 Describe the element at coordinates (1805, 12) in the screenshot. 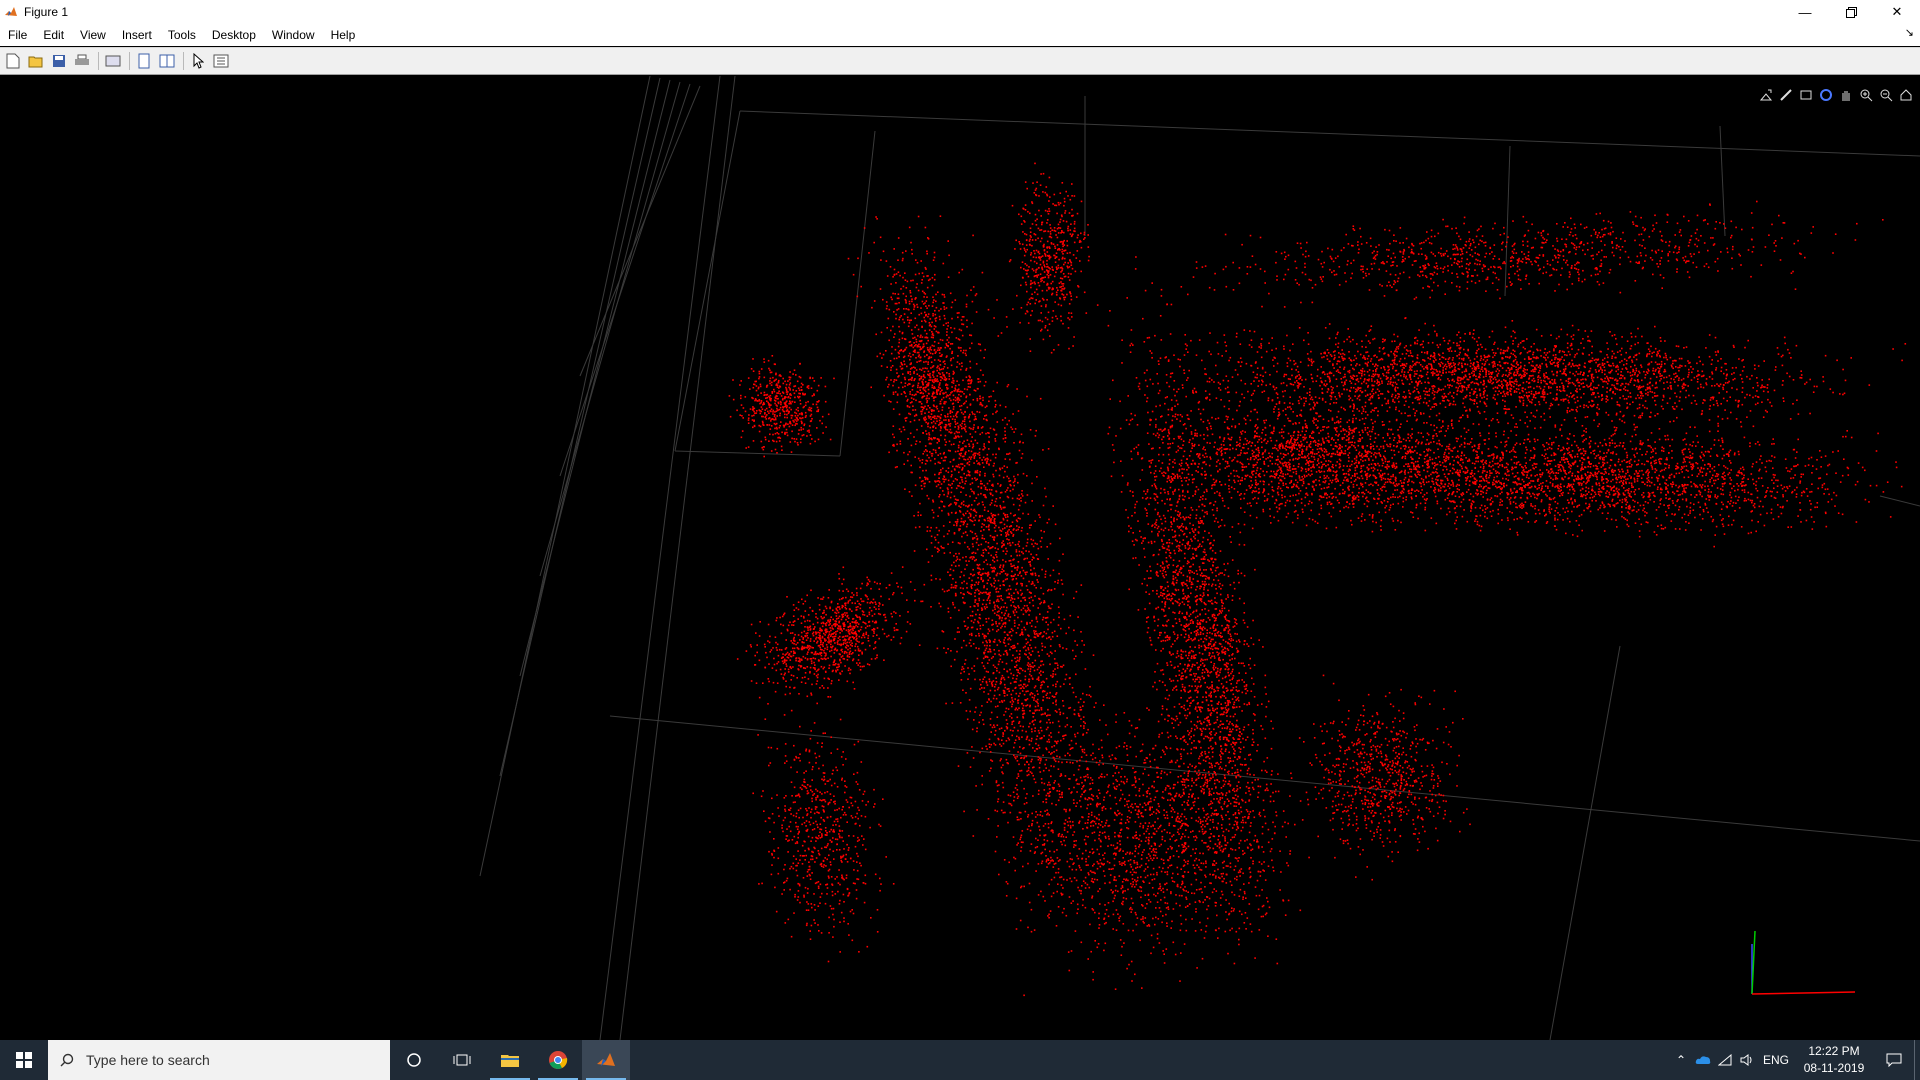

I see `minimize-icon: —` at that location.